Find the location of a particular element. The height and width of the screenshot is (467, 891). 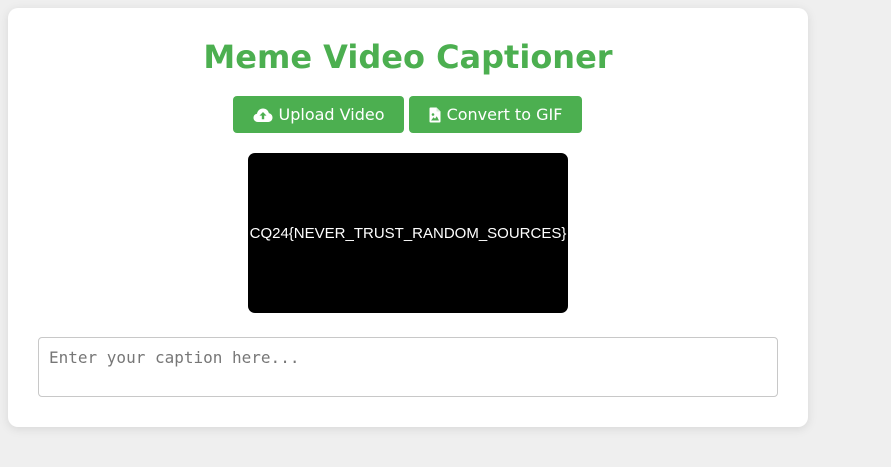

convert-to-gif-button: Convert to GIF is located at coordinates (495, 114).